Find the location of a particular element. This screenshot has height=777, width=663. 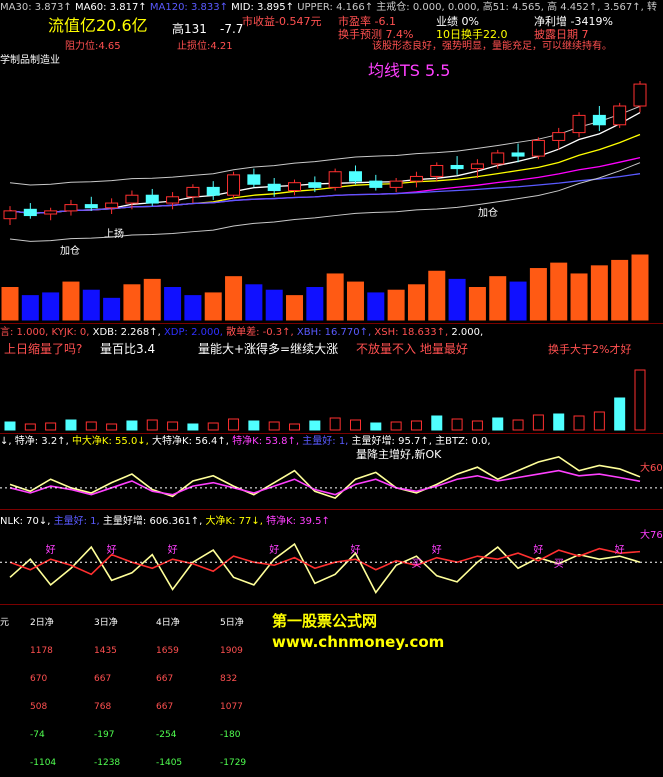

table-cell: 1659 is located at coordinates (167, 650).